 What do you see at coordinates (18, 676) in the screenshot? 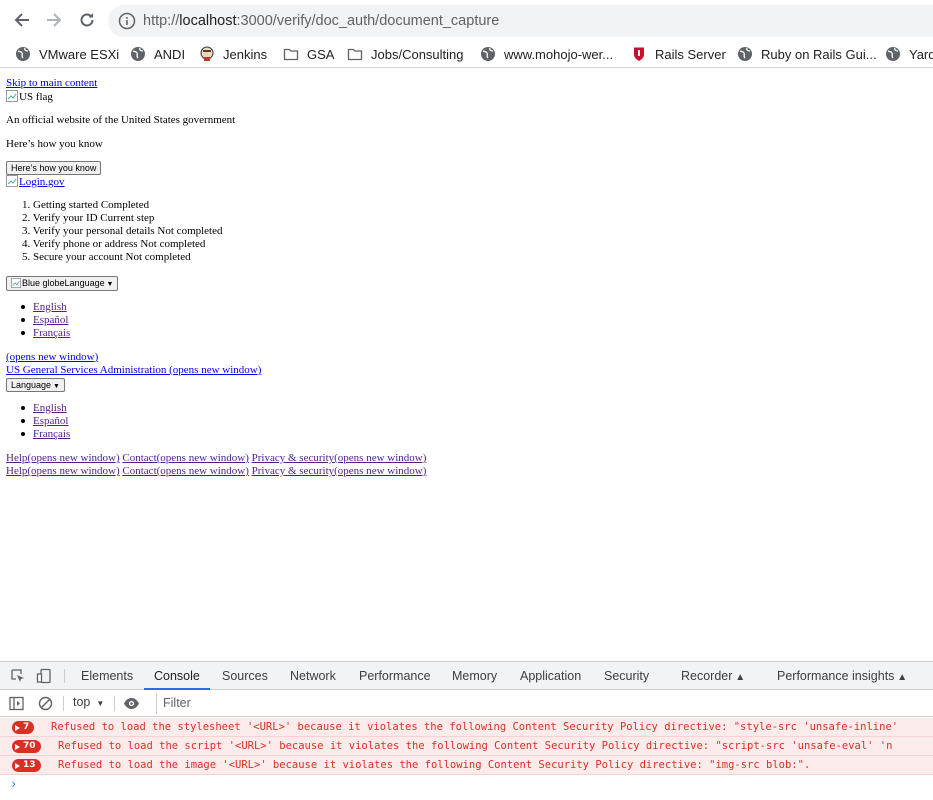
I see `inspect-element-icon` at bounding box center [18, 676].